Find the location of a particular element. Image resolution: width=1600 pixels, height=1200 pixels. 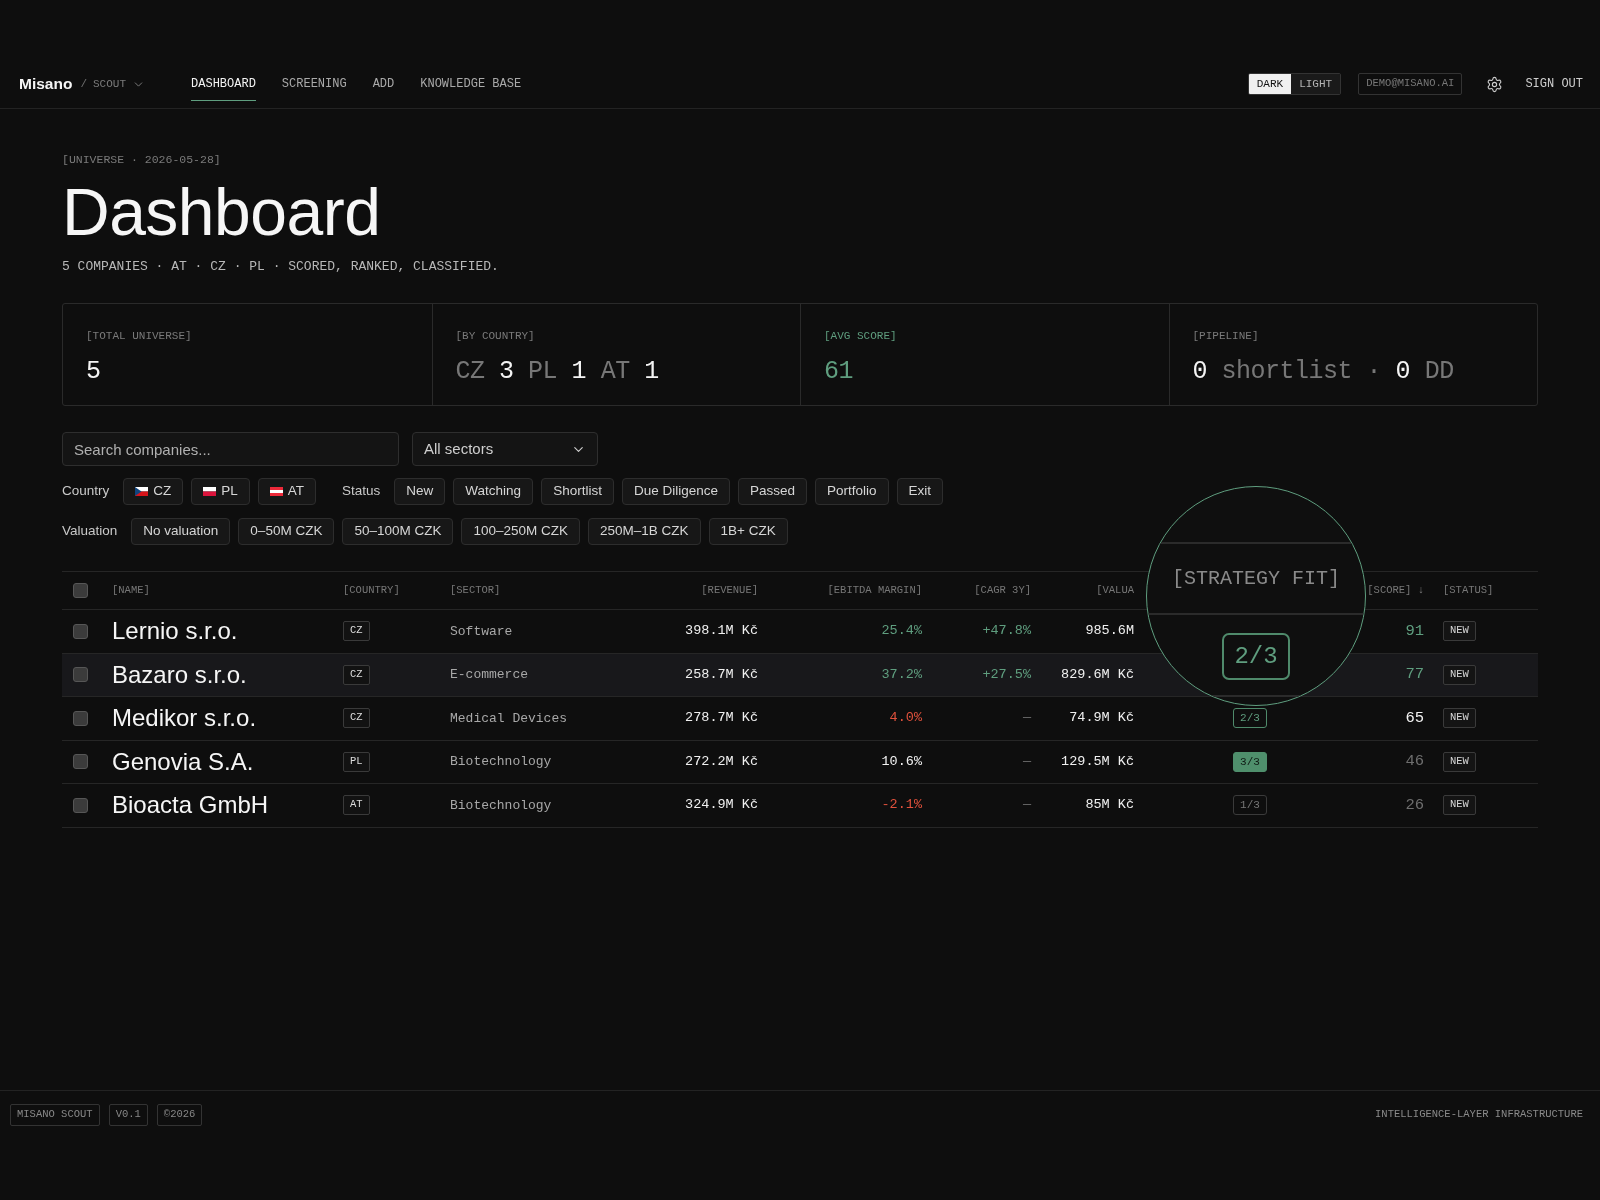

filter-chip: New is located at coordinates (420, 491).